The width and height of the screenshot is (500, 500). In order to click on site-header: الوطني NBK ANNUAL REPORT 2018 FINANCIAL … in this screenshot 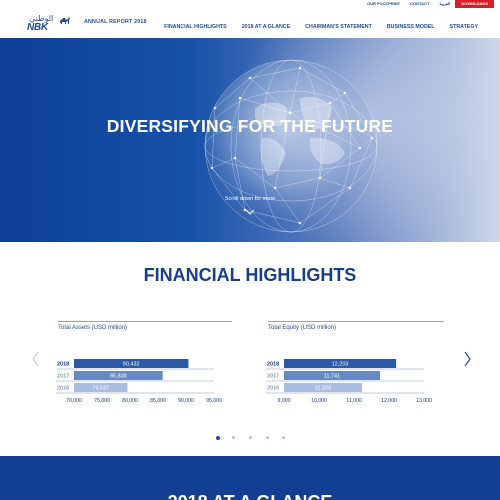, I will do `click(250, 23)`.